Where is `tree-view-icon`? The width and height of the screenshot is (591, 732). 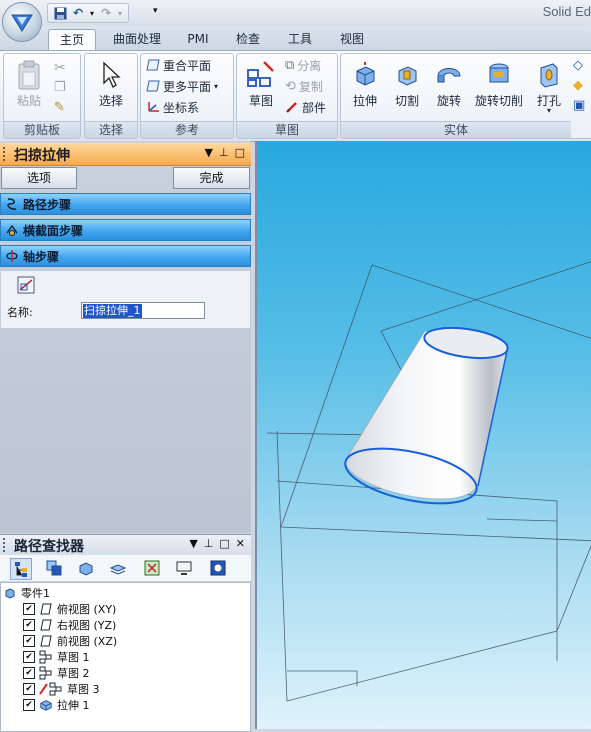 tree-view-icon is located at coordinates (21, 569).